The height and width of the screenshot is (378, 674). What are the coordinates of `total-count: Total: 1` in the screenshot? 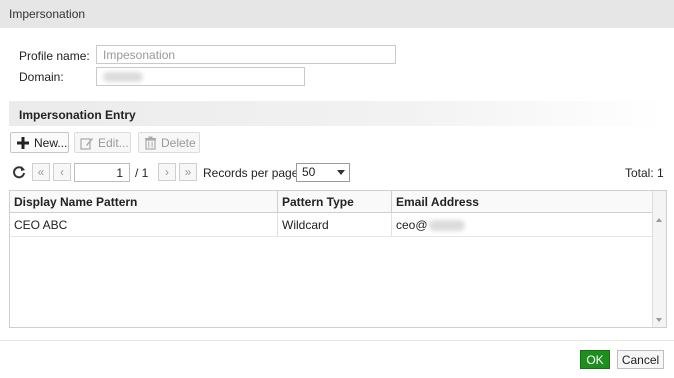 It's located at (644, 173).